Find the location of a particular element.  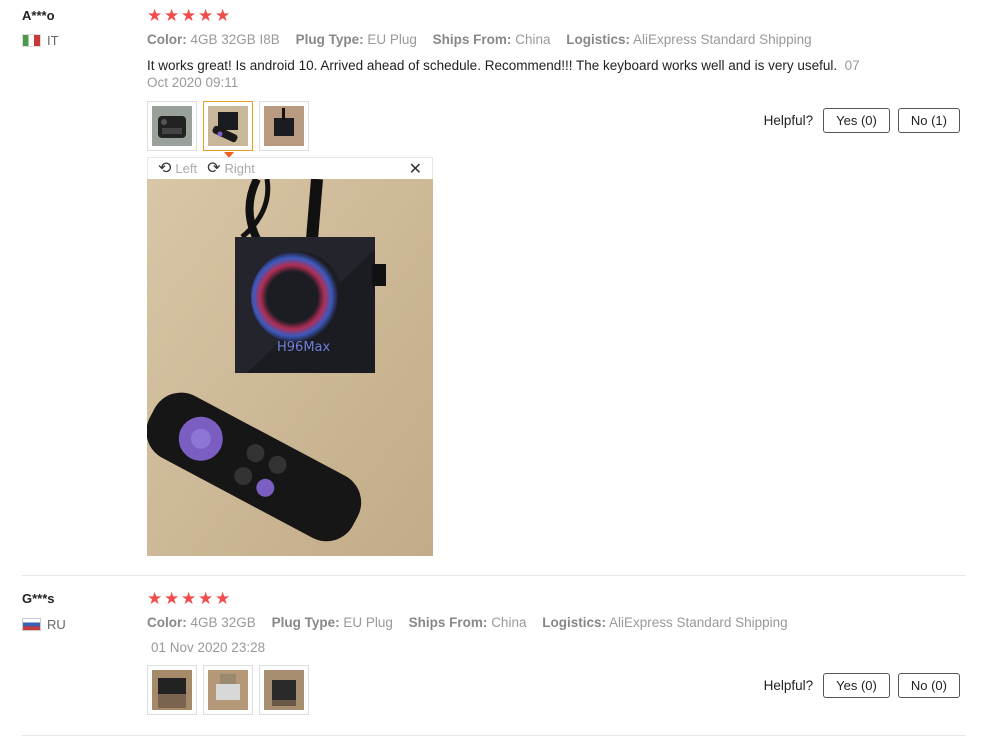

helpful-no-button: No (1) is located at coordinates (928, 120).